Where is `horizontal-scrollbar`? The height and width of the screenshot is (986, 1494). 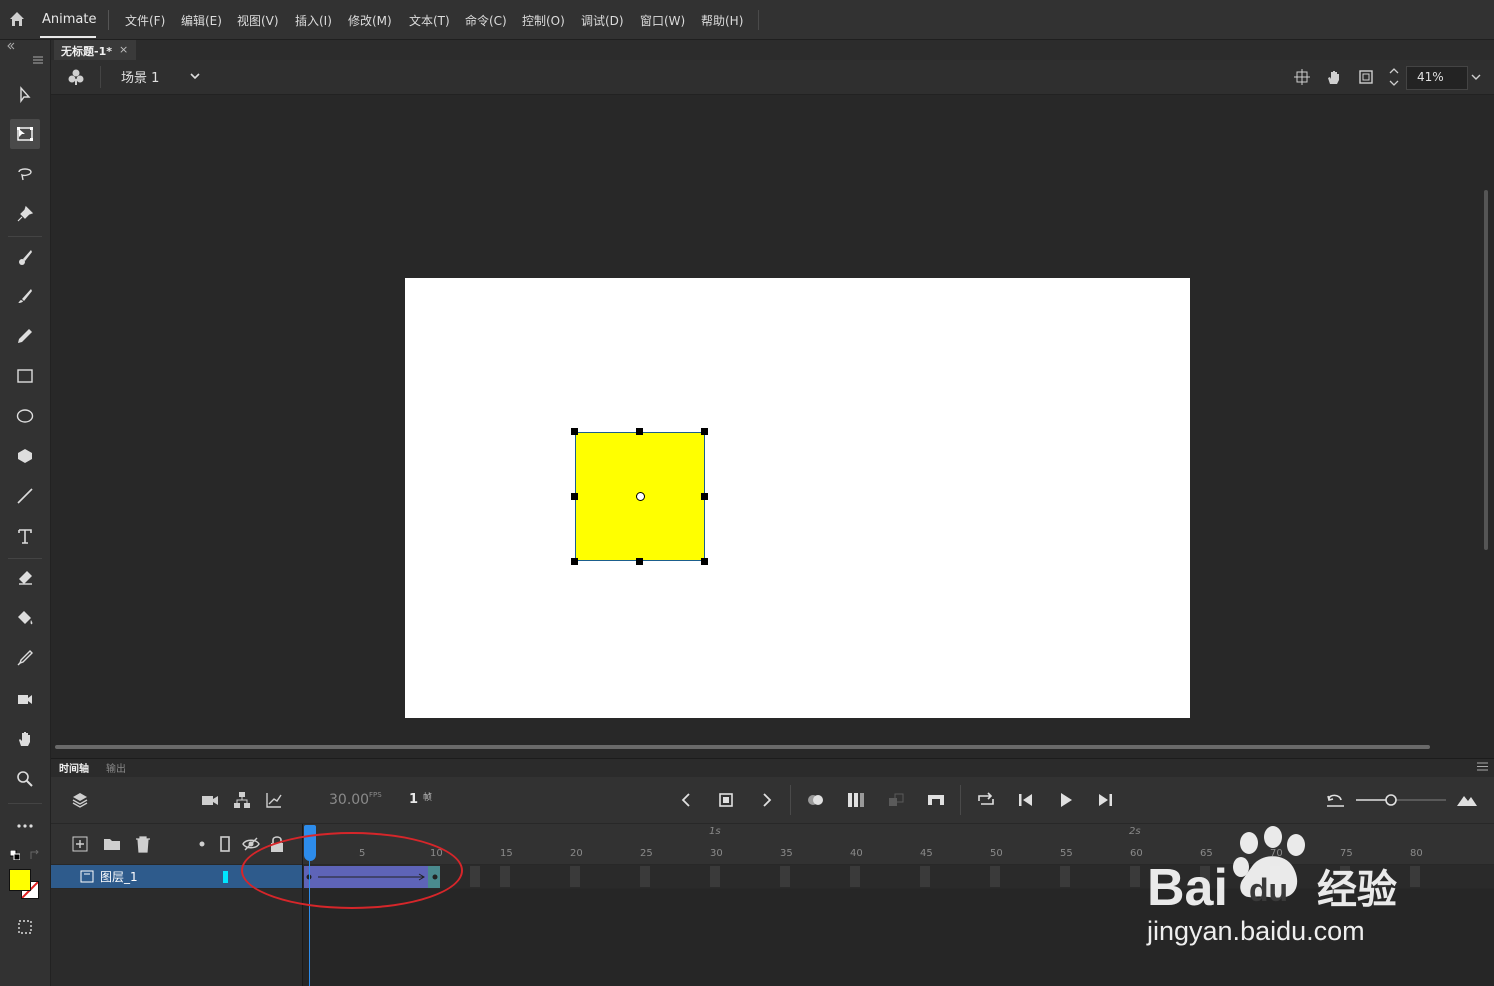 horizontal-scrollbar is located at coordinates (742, 747).